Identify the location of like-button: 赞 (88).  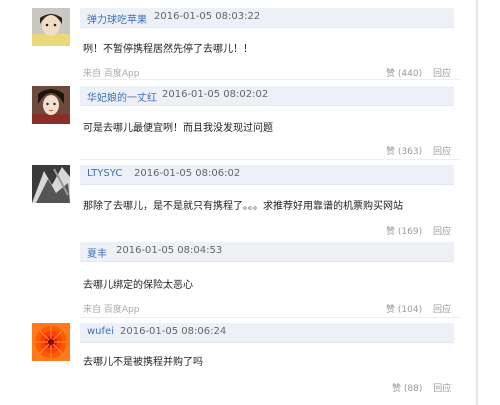
(407, 389).